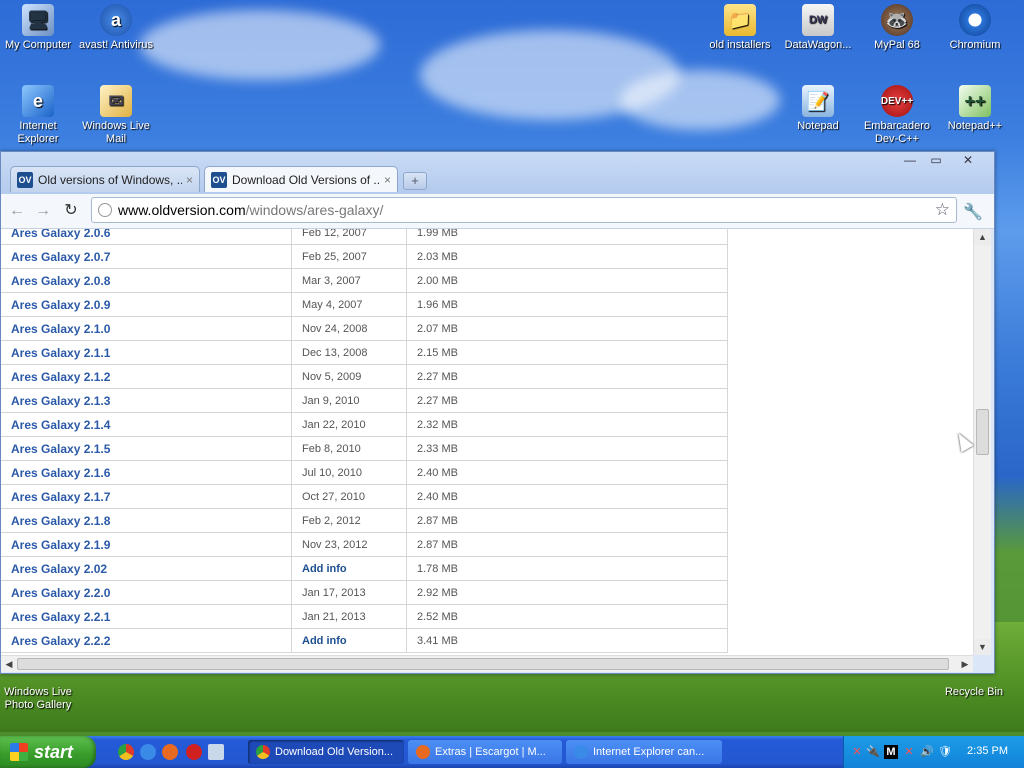 This screenshot has width=1024, height=768. I want to click on network-error-icon: ✕, so click(909, 752).